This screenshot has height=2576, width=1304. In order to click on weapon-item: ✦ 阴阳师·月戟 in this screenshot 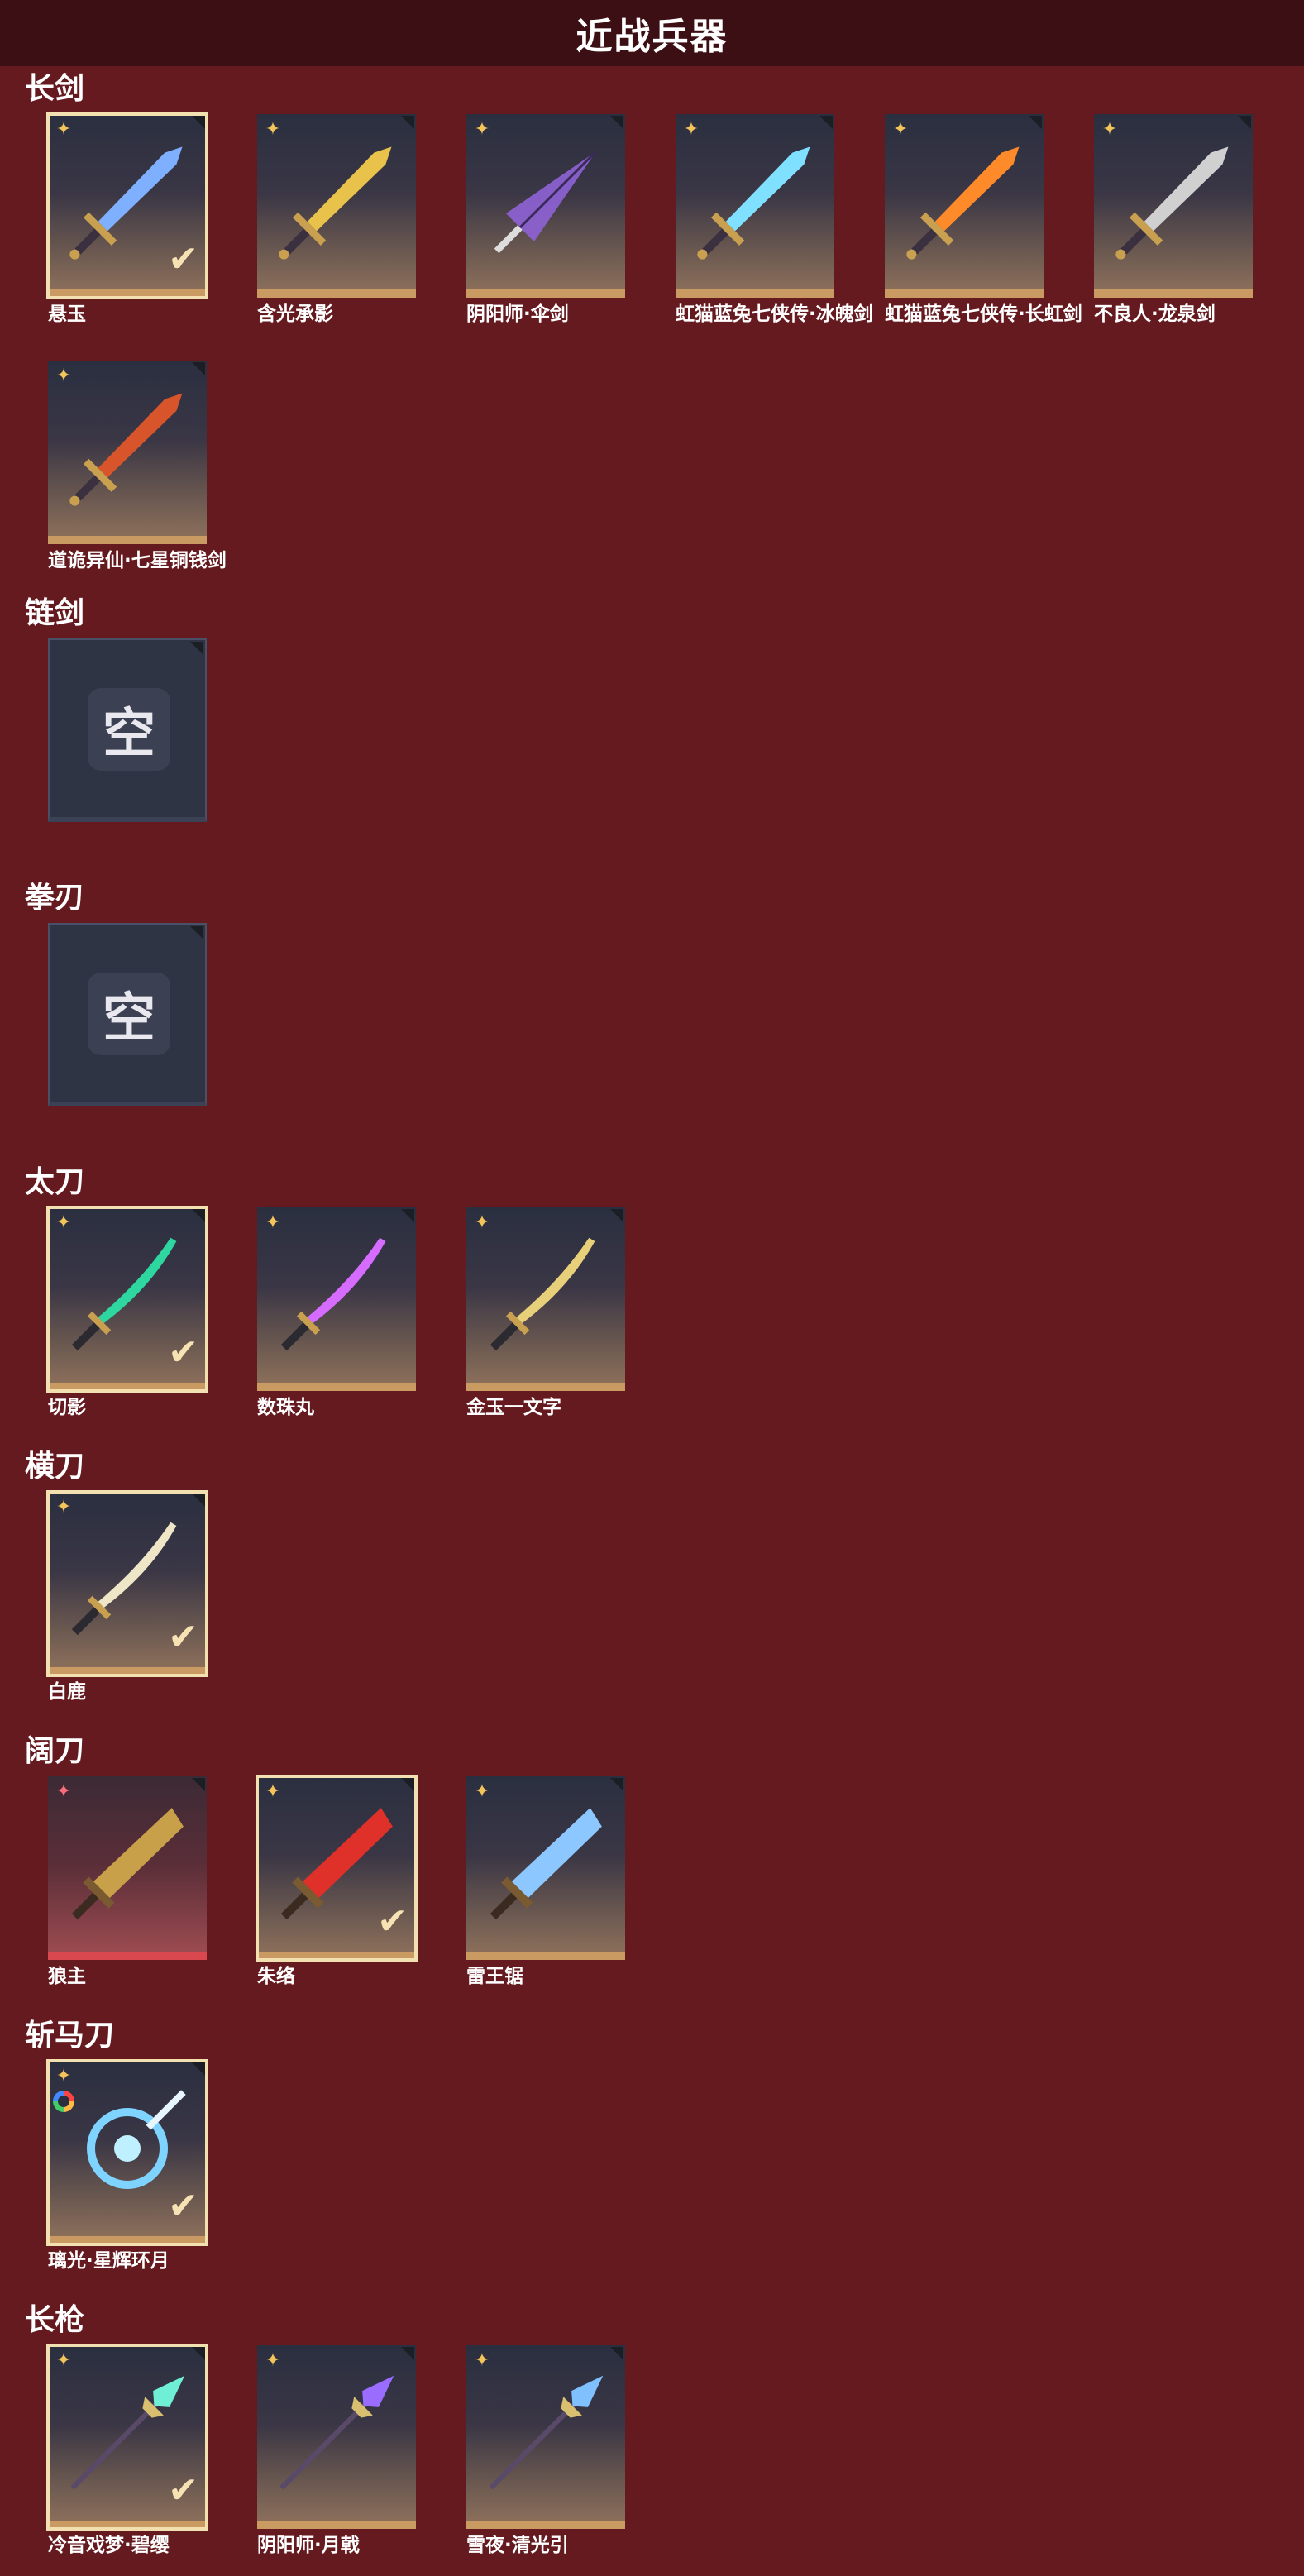, I will do `click(340, 2451)`.